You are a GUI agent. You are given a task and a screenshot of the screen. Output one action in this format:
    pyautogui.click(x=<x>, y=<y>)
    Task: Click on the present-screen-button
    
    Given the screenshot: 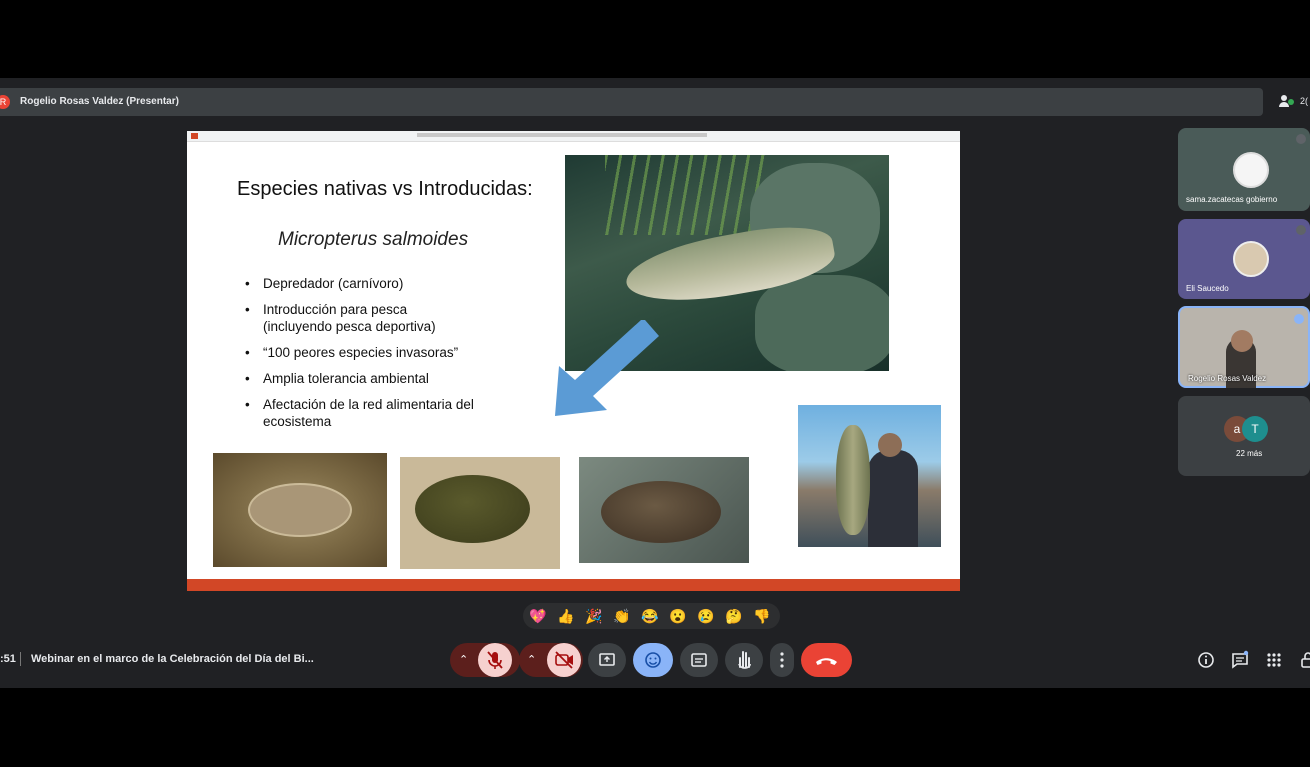 What is the action you would take?
    pyautogui.click(x=607, y=660)
    